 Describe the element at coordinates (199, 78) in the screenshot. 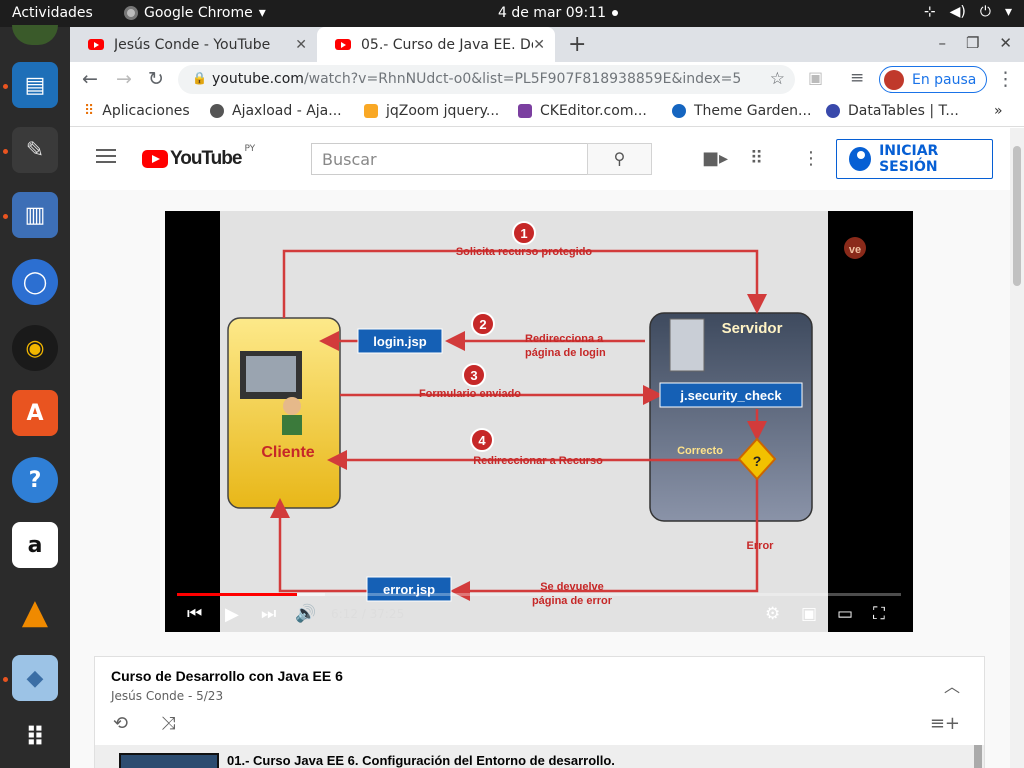

I see `lock-icon: 🔒` at that location.